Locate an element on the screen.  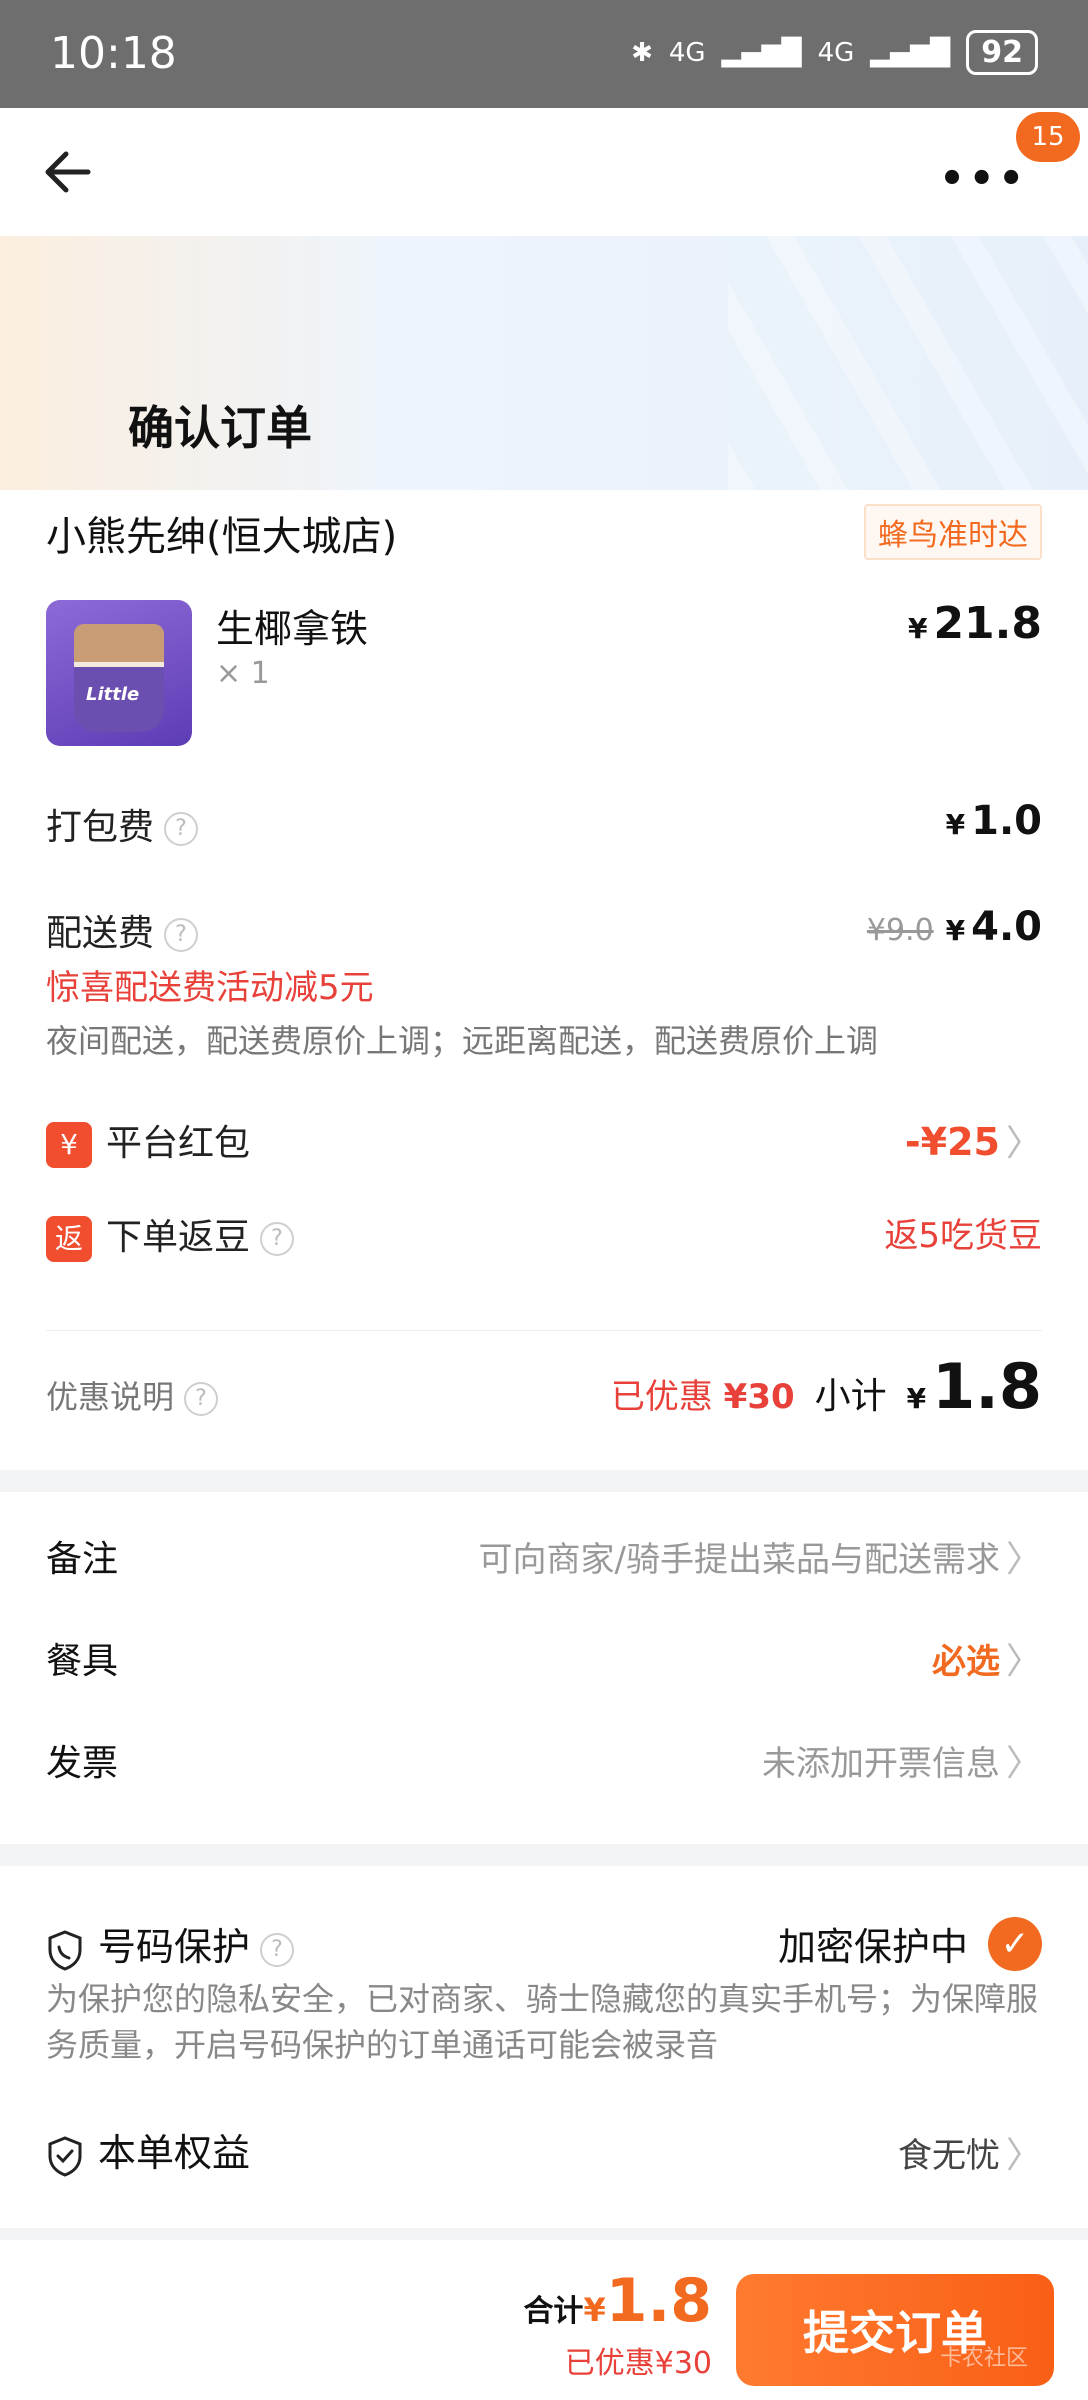
nav-bar: ••• is located at coordinates (544, 172).